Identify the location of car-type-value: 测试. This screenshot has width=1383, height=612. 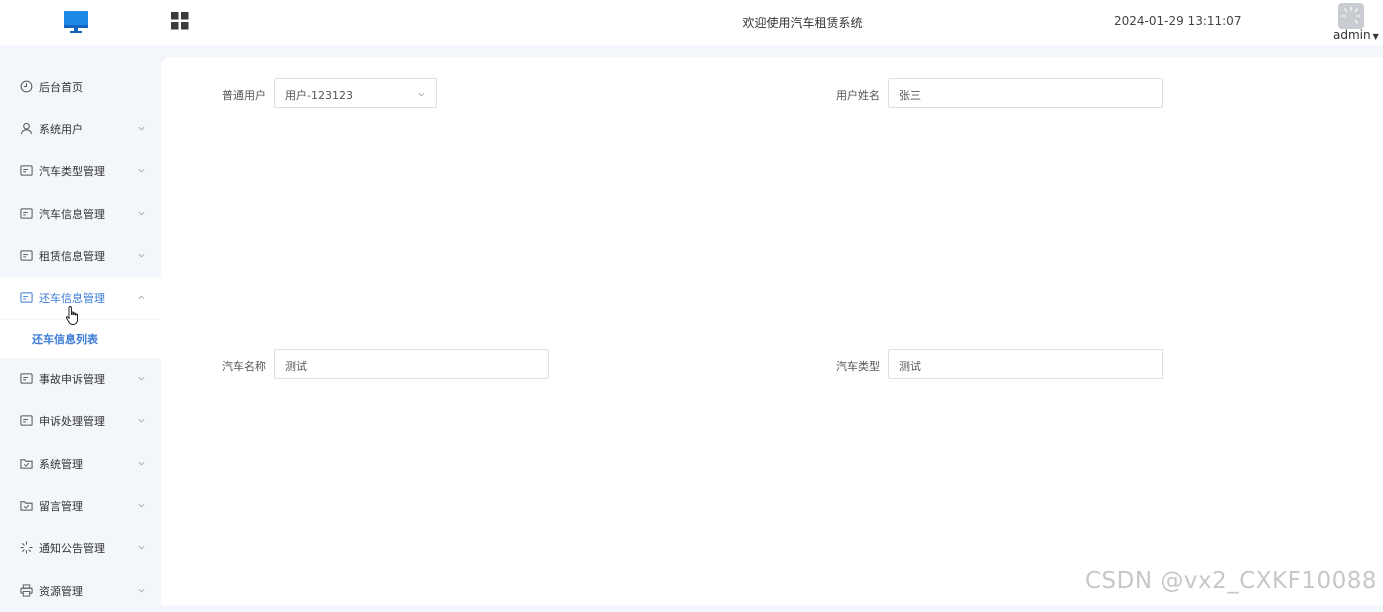
(910, 366).